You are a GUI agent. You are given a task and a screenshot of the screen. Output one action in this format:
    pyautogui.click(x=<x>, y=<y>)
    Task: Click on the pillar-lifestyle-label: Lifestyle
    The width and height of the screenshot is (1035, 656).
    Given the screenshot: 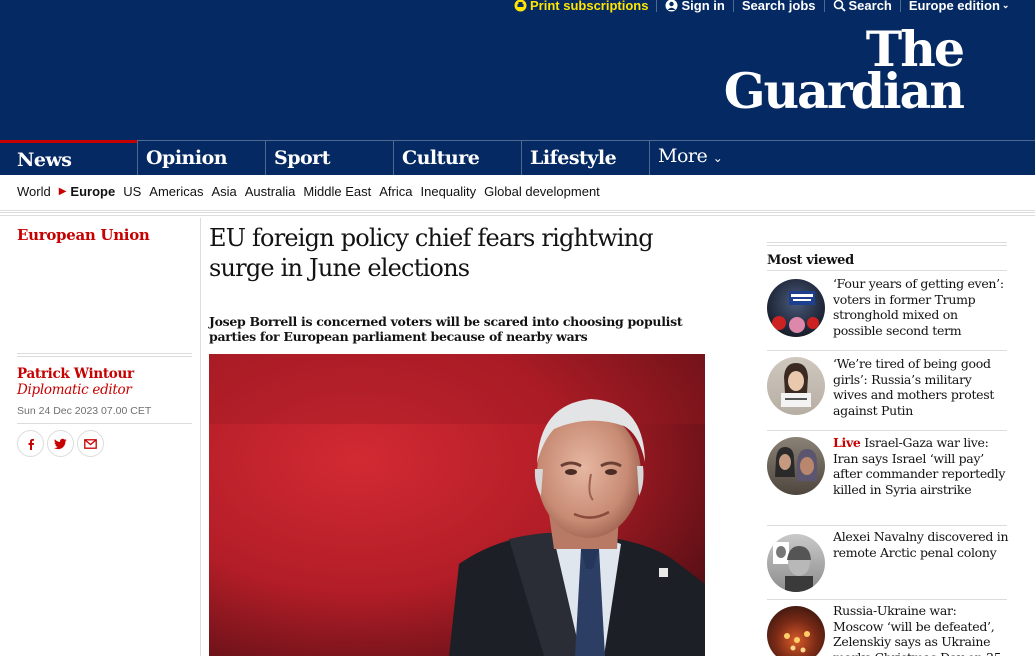 What is the action you would take?
    pyautogui.click(x=573, y=158)
    